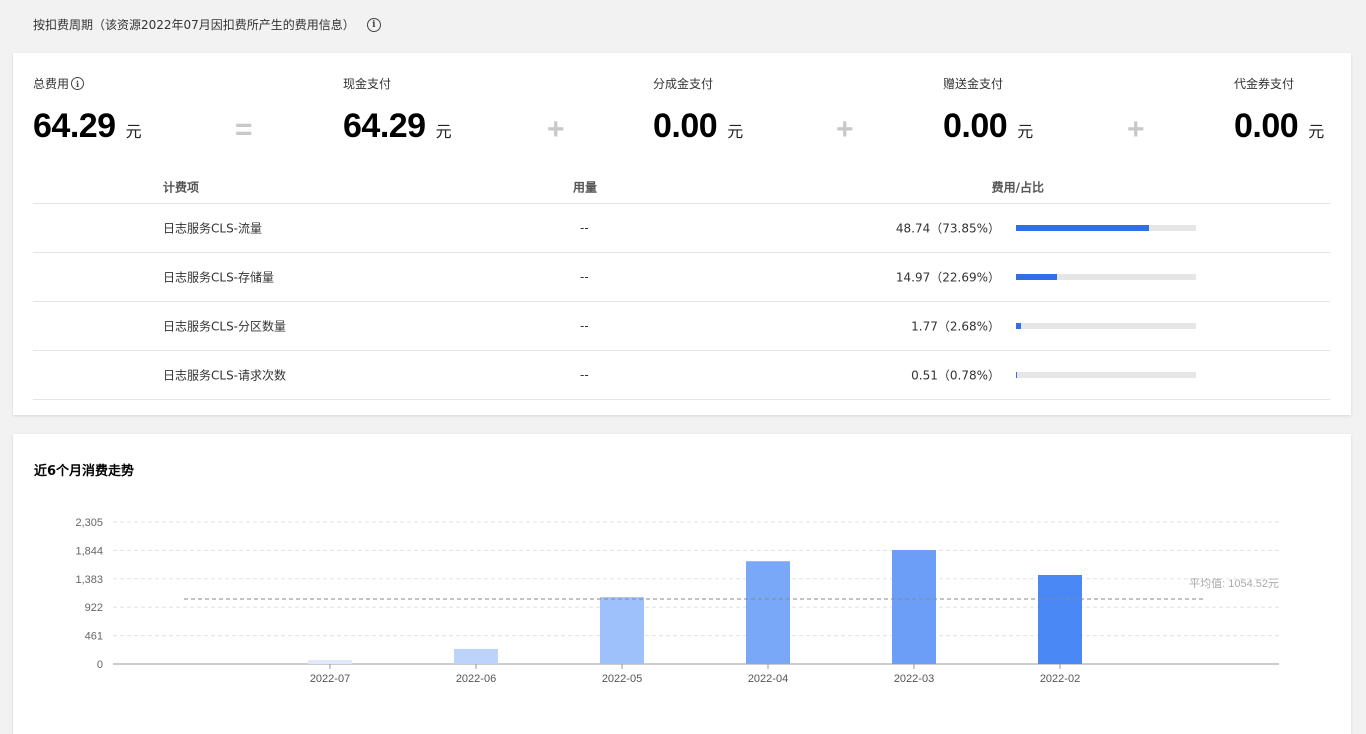 The image size is (1366, 734). Describe the element at coordinates (1017, 187) in the screenshot. I see `column-header-fee: 费用/占比` at that location.